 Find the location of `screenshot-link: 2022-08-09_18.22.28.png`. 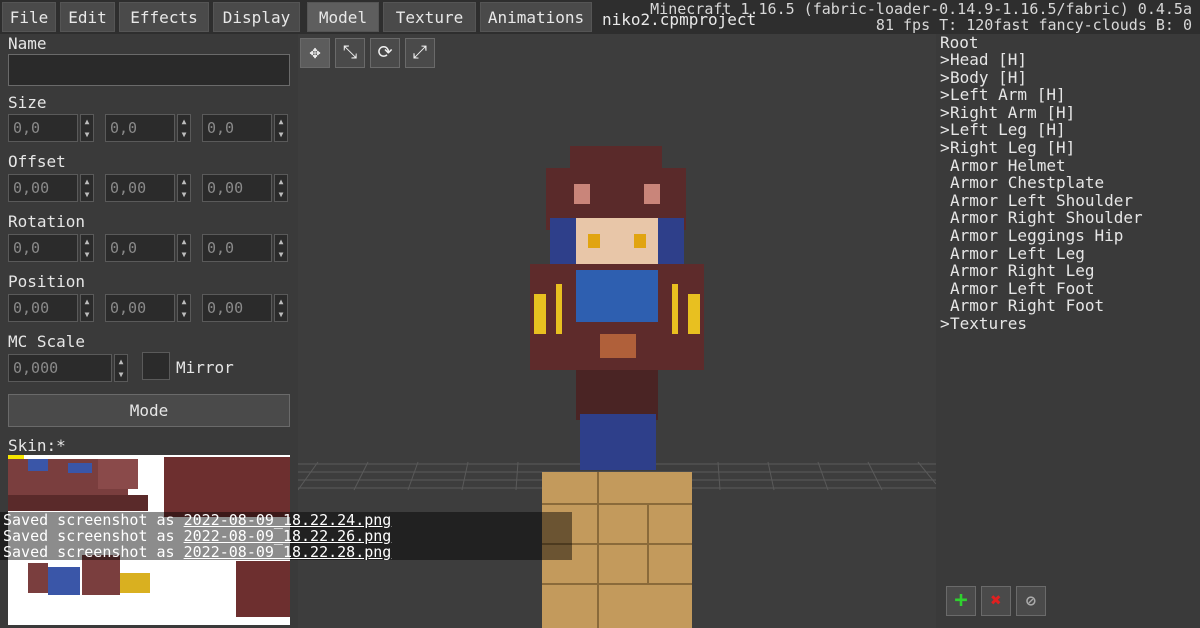

screenshot-link: 2022-08-09_18.22.28.png is located at coordinates (288, 552).